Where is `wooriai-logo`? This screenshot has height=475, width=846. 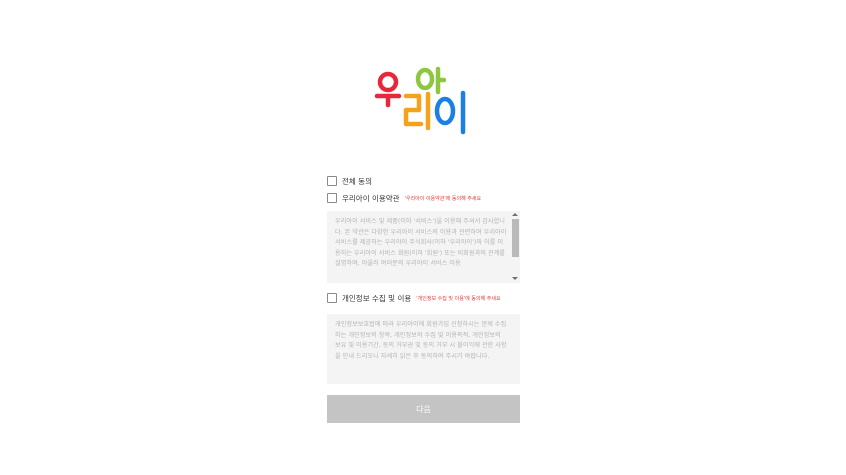 wooriai-logo is located at coordinates (424, 101).